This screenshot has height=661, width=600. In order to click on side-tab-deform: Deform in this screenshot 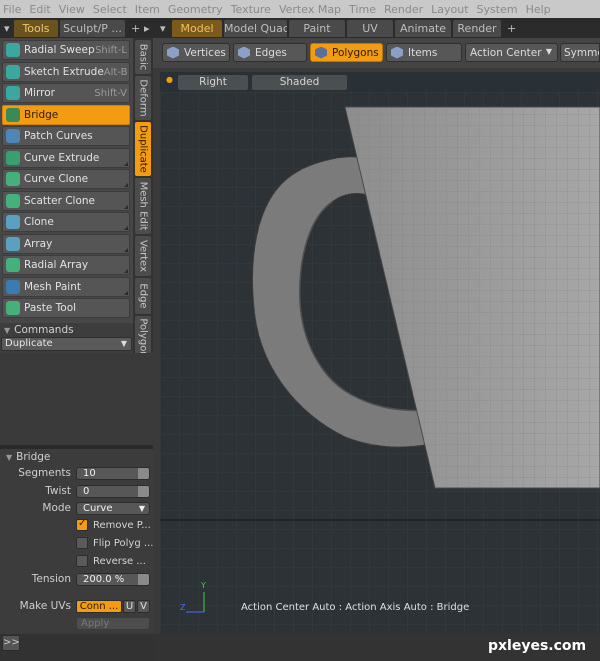, I will do `click(143, 98)`.